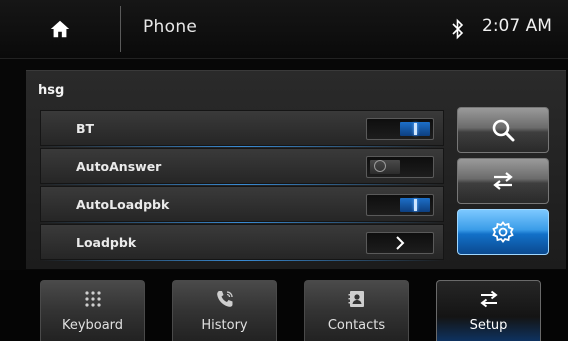 The image size is (568, 341). I want to click on setting-row-autoanswer: AutoAnswer, so click(242, 166).